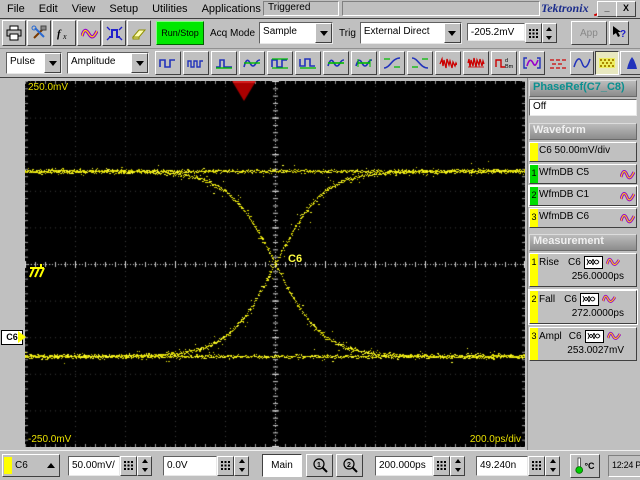  Describe the element at coordinates (180, 33) in the screenshot. I see `run-stop-button: Run/Stop` at that location.